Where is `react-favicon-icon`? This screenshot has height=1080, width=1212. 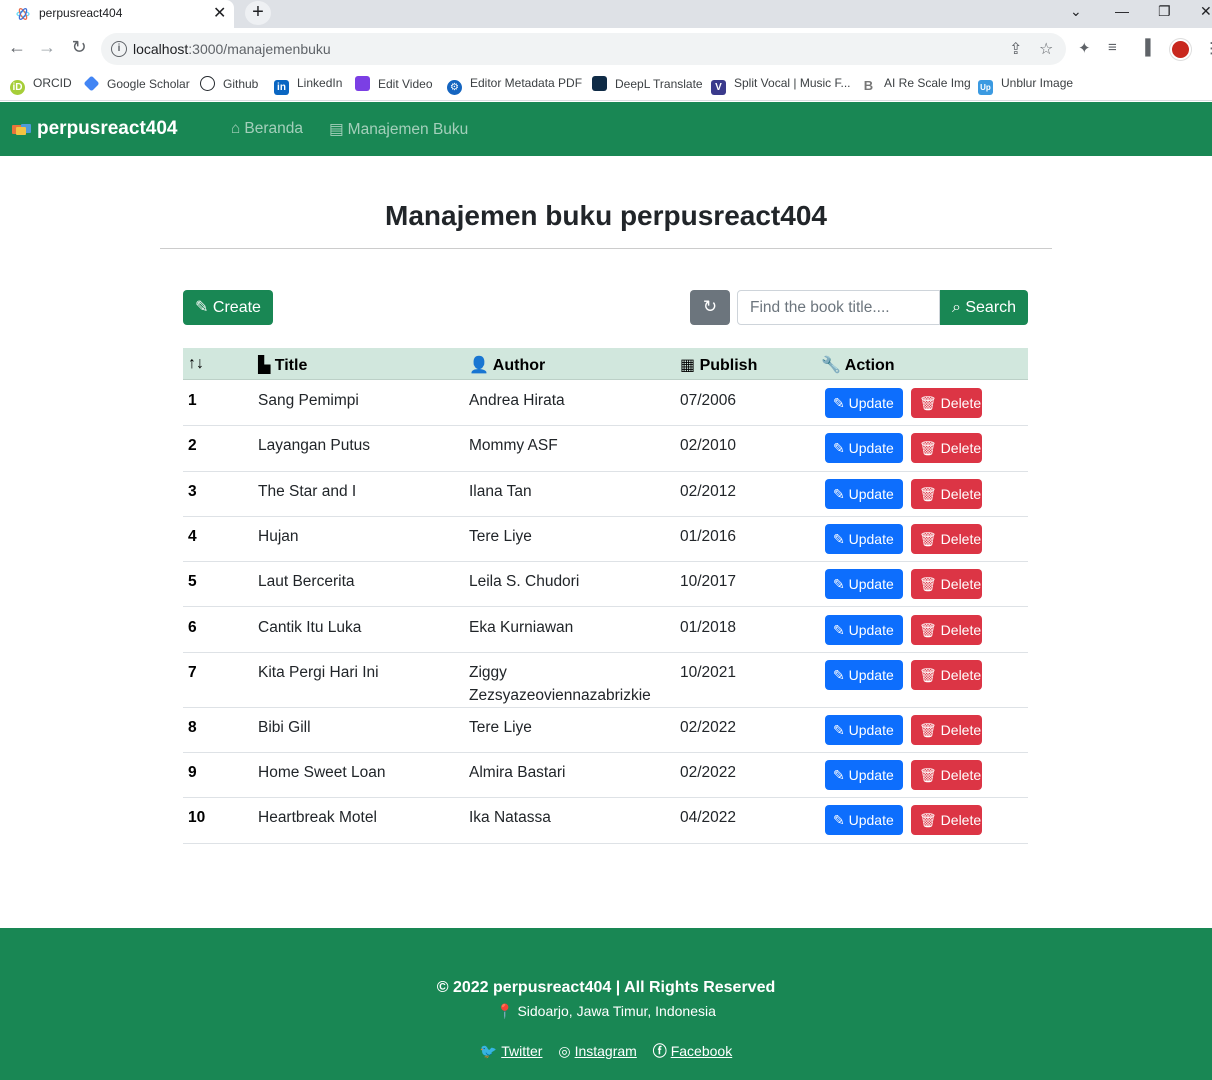 react-favicon-icon is located at coordinates (23, 14).